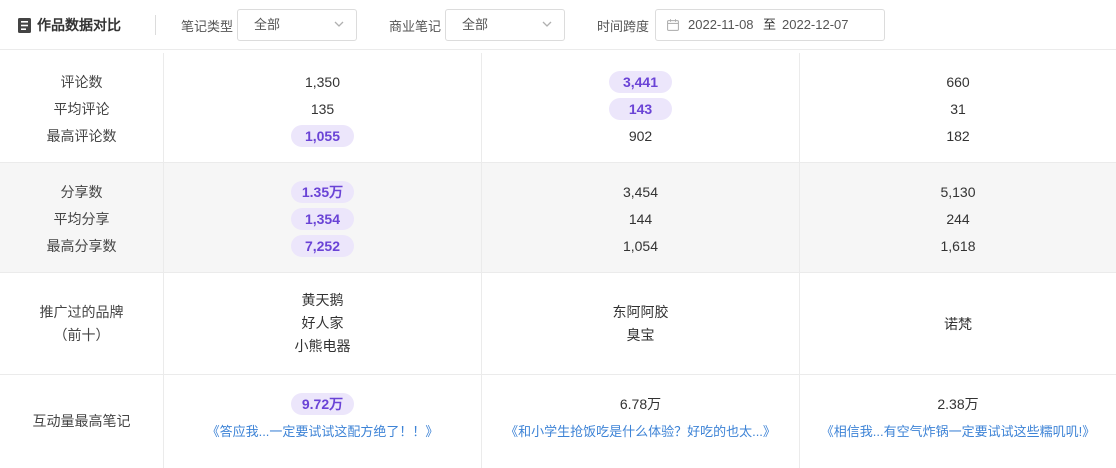 This screenshot has height=468, width=1116. What do you see at coordinates (81, 335) in the screenshot?
I see `row-label: （前十）` at bounding box center [81, 335].